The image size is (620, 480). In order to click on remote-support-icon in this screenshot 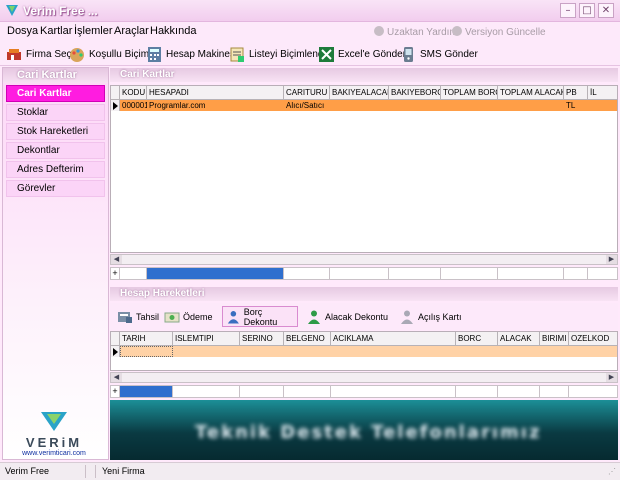, I will do `click(379, 31)`.